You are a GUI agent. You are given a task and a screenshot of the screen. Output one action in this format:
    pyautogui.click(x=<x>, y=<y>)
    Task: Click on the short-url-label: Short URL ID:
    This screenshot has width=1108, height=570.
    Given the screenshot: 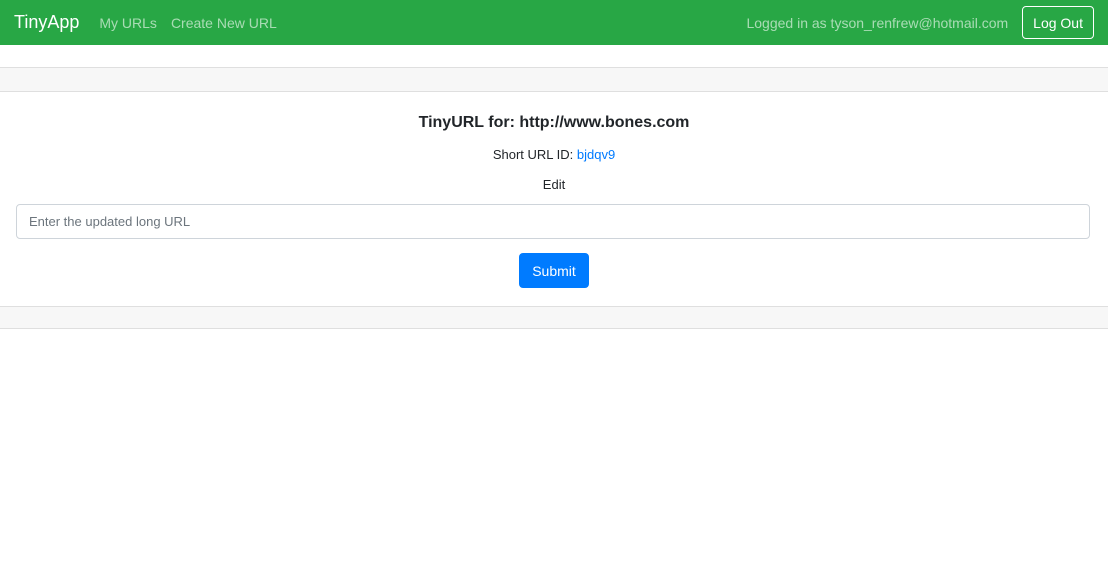 What is the action you would take?
    pyautogui.click(x=534, y=154)
    